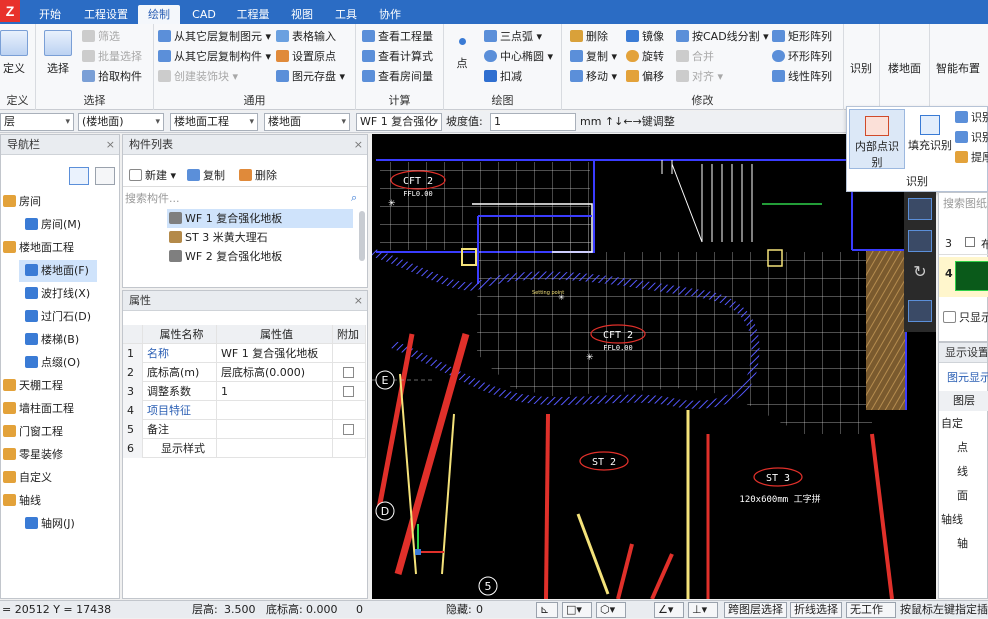  What do you see at coordinates (362, 236) in the screenshot?
I see `scrollbar` at bounding box center [362, 236].